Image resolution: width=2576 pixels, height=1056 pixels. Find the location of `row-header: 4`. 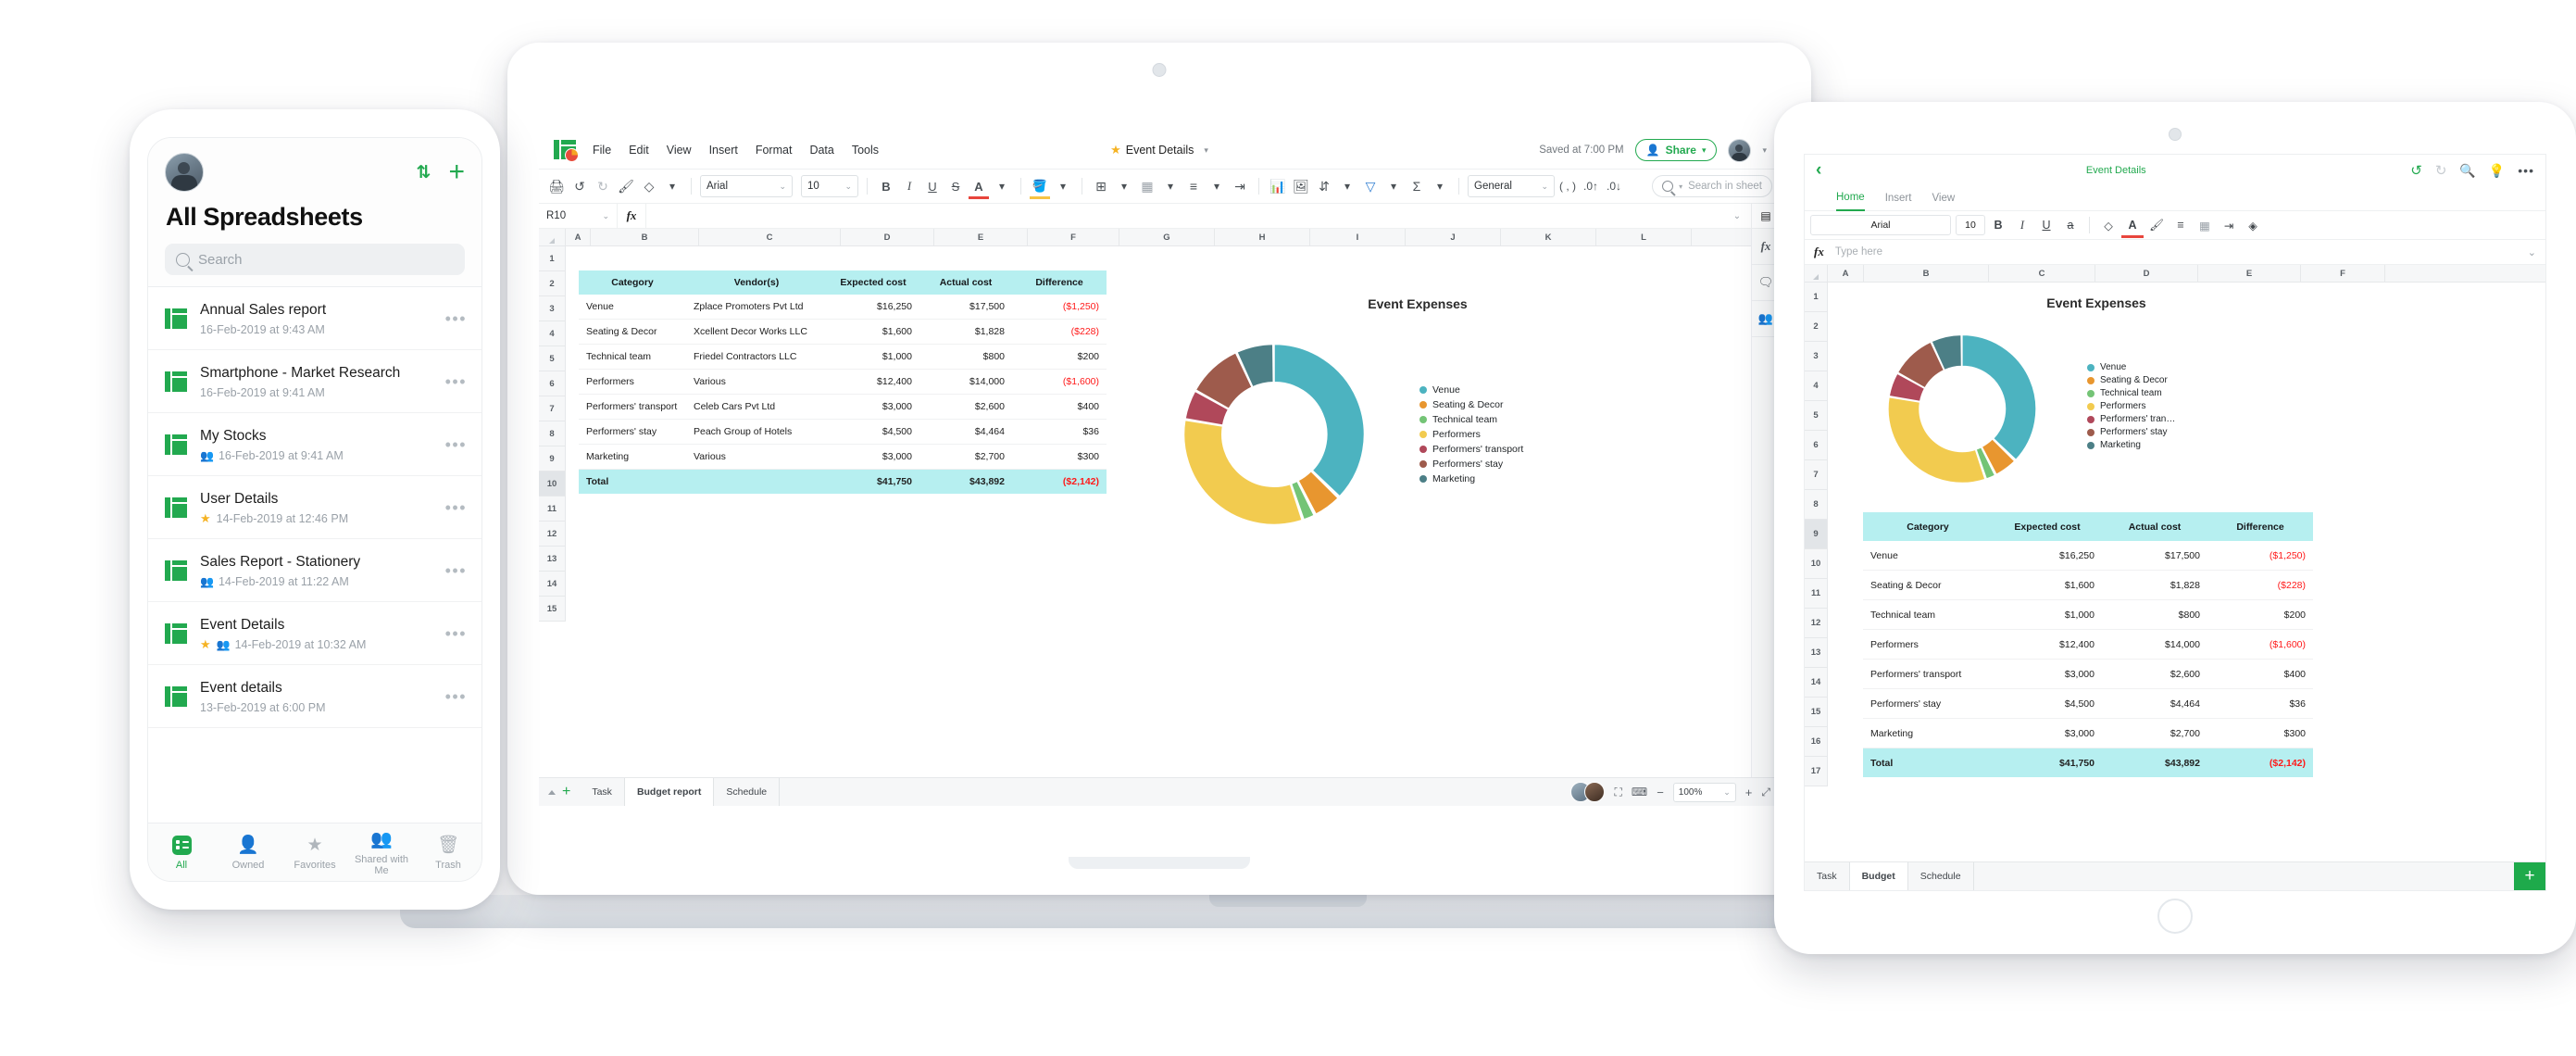

row-header: 4 is located at coordinates (552, 333).